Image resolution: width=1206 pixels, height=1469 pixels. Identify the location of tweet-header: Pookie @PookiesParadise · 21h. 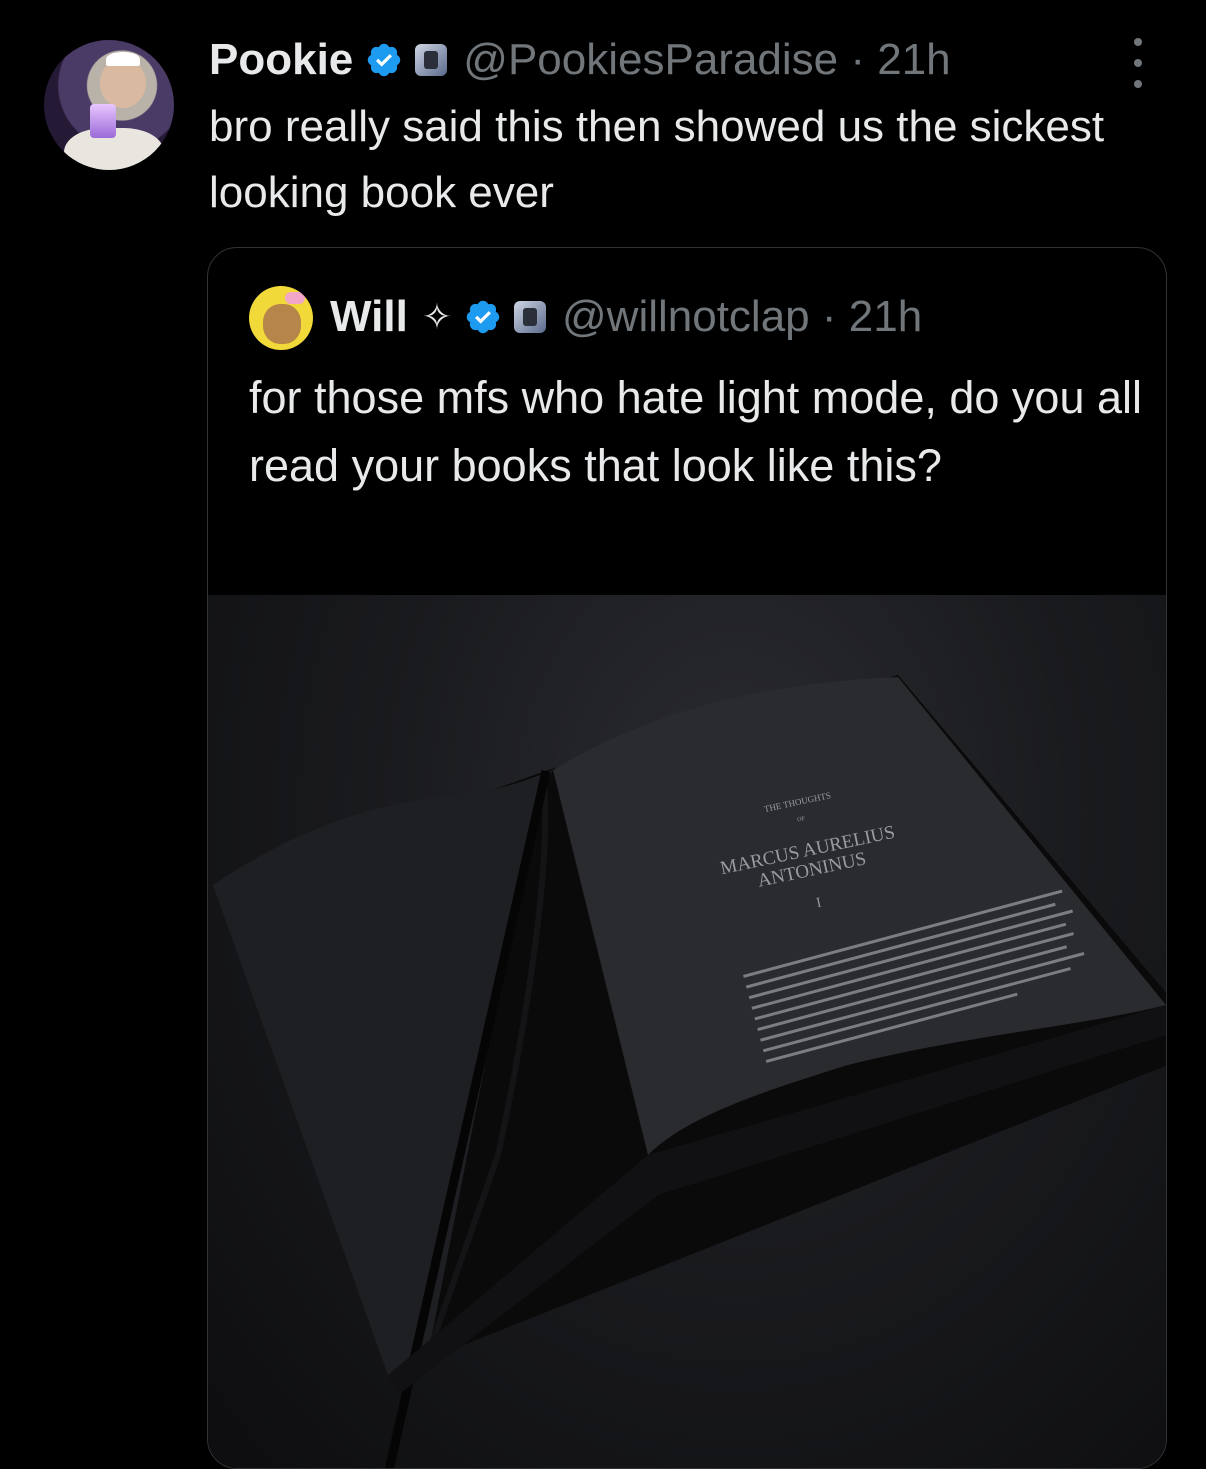
(580, 60).